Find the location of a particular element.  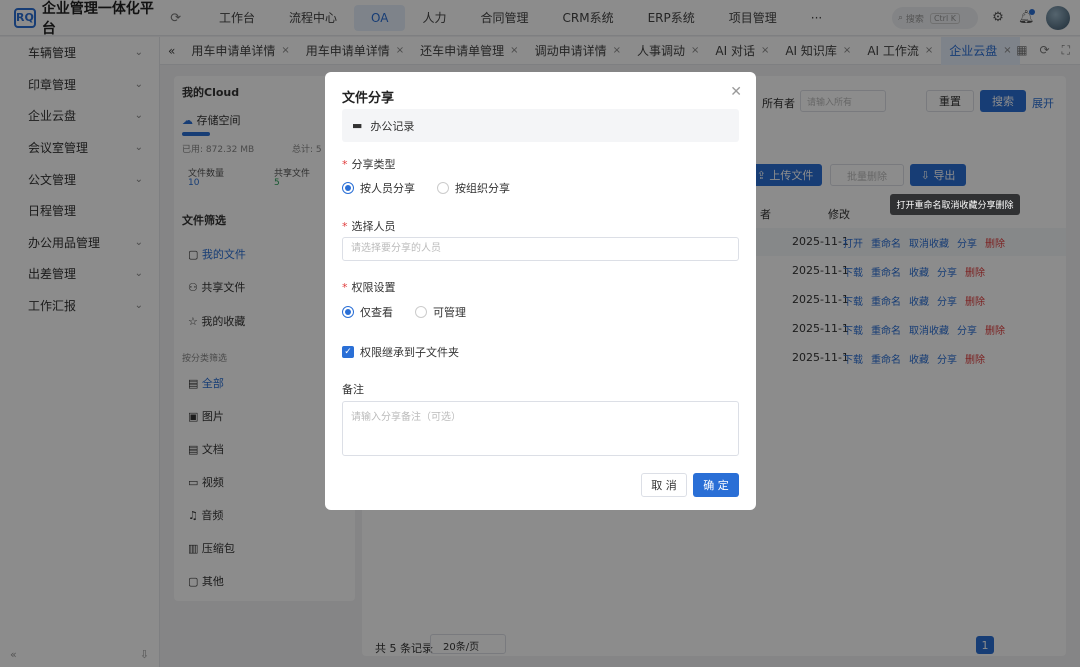

radio-by-person-label: 按人员分享 is located at coordinates (387, 188).